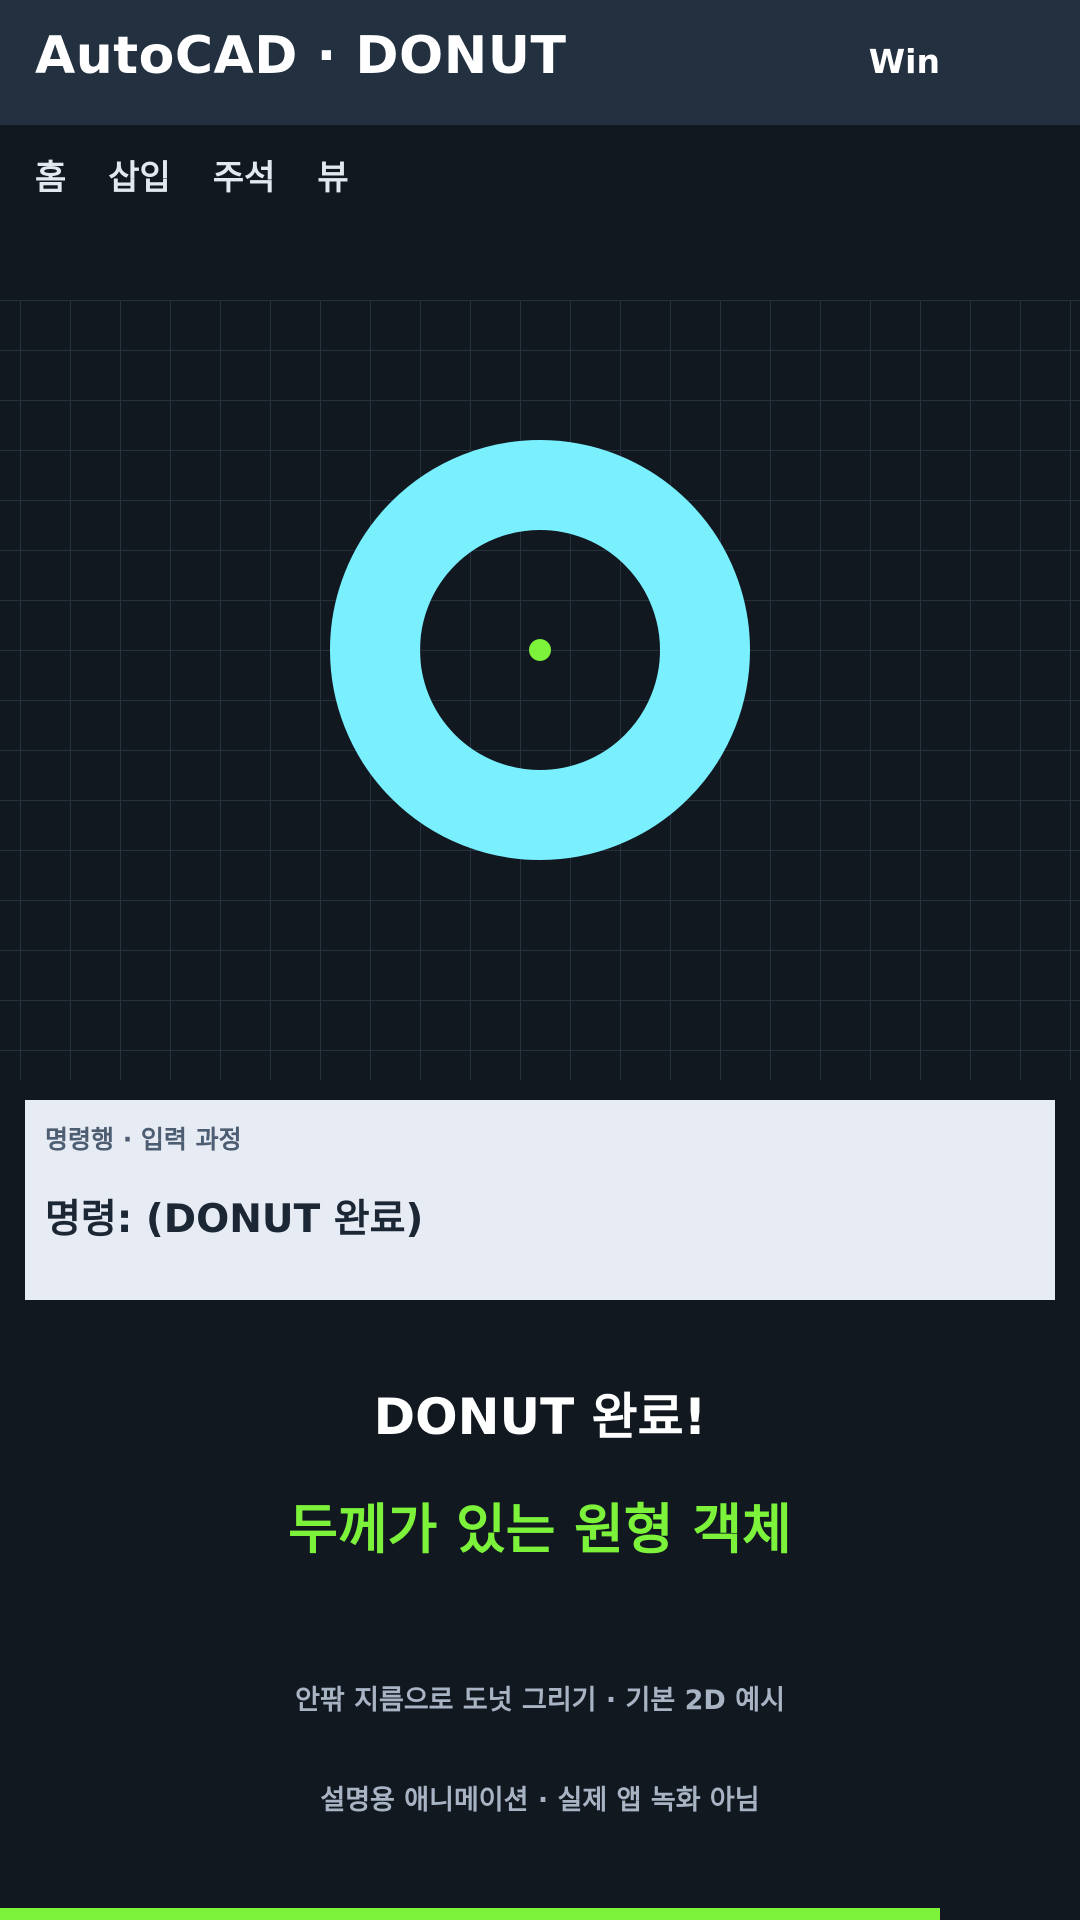 This screenshot has height=1920, width=1080. I want to click on title-bar: AutoCAD · DONUT Win, so click(540, 62).